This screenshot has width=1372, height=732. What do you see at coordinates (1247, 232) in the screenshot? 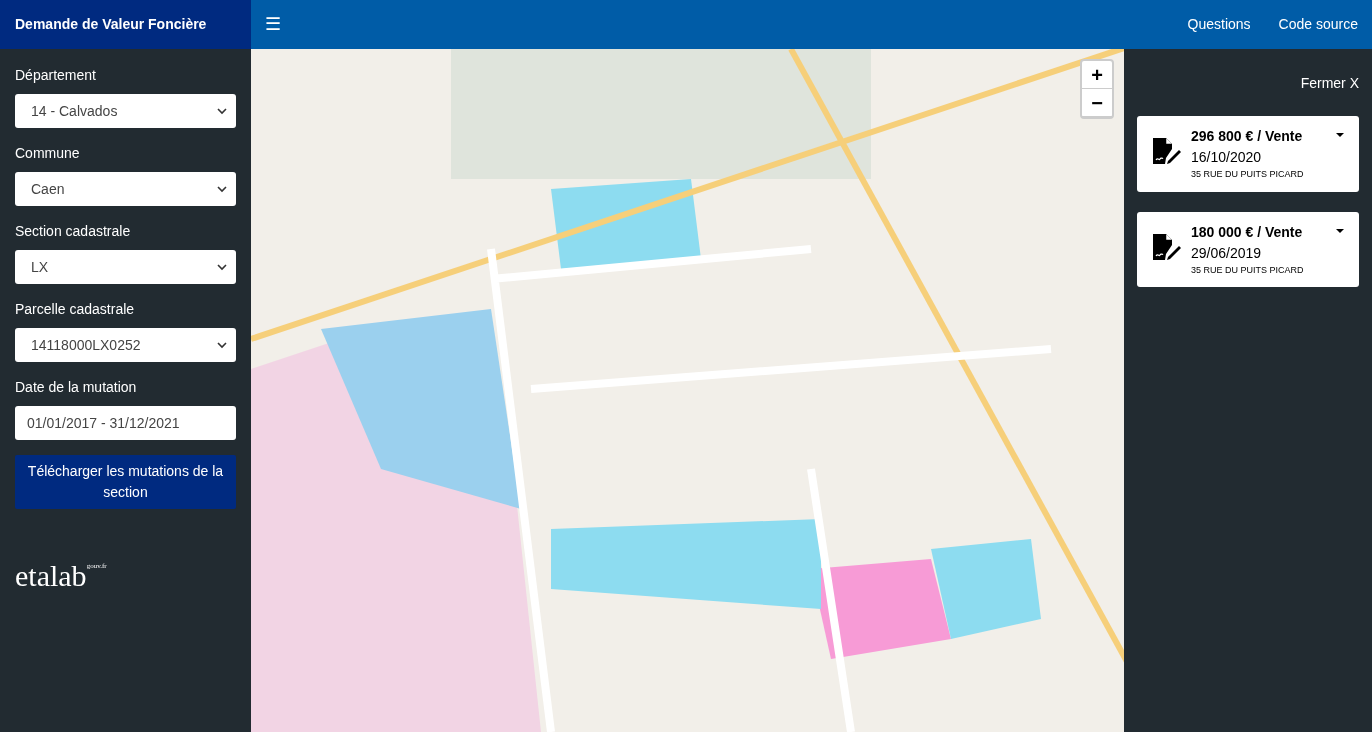
I see `sale-price: 180 000 € / Vente` at bounding box center [1247, 232].